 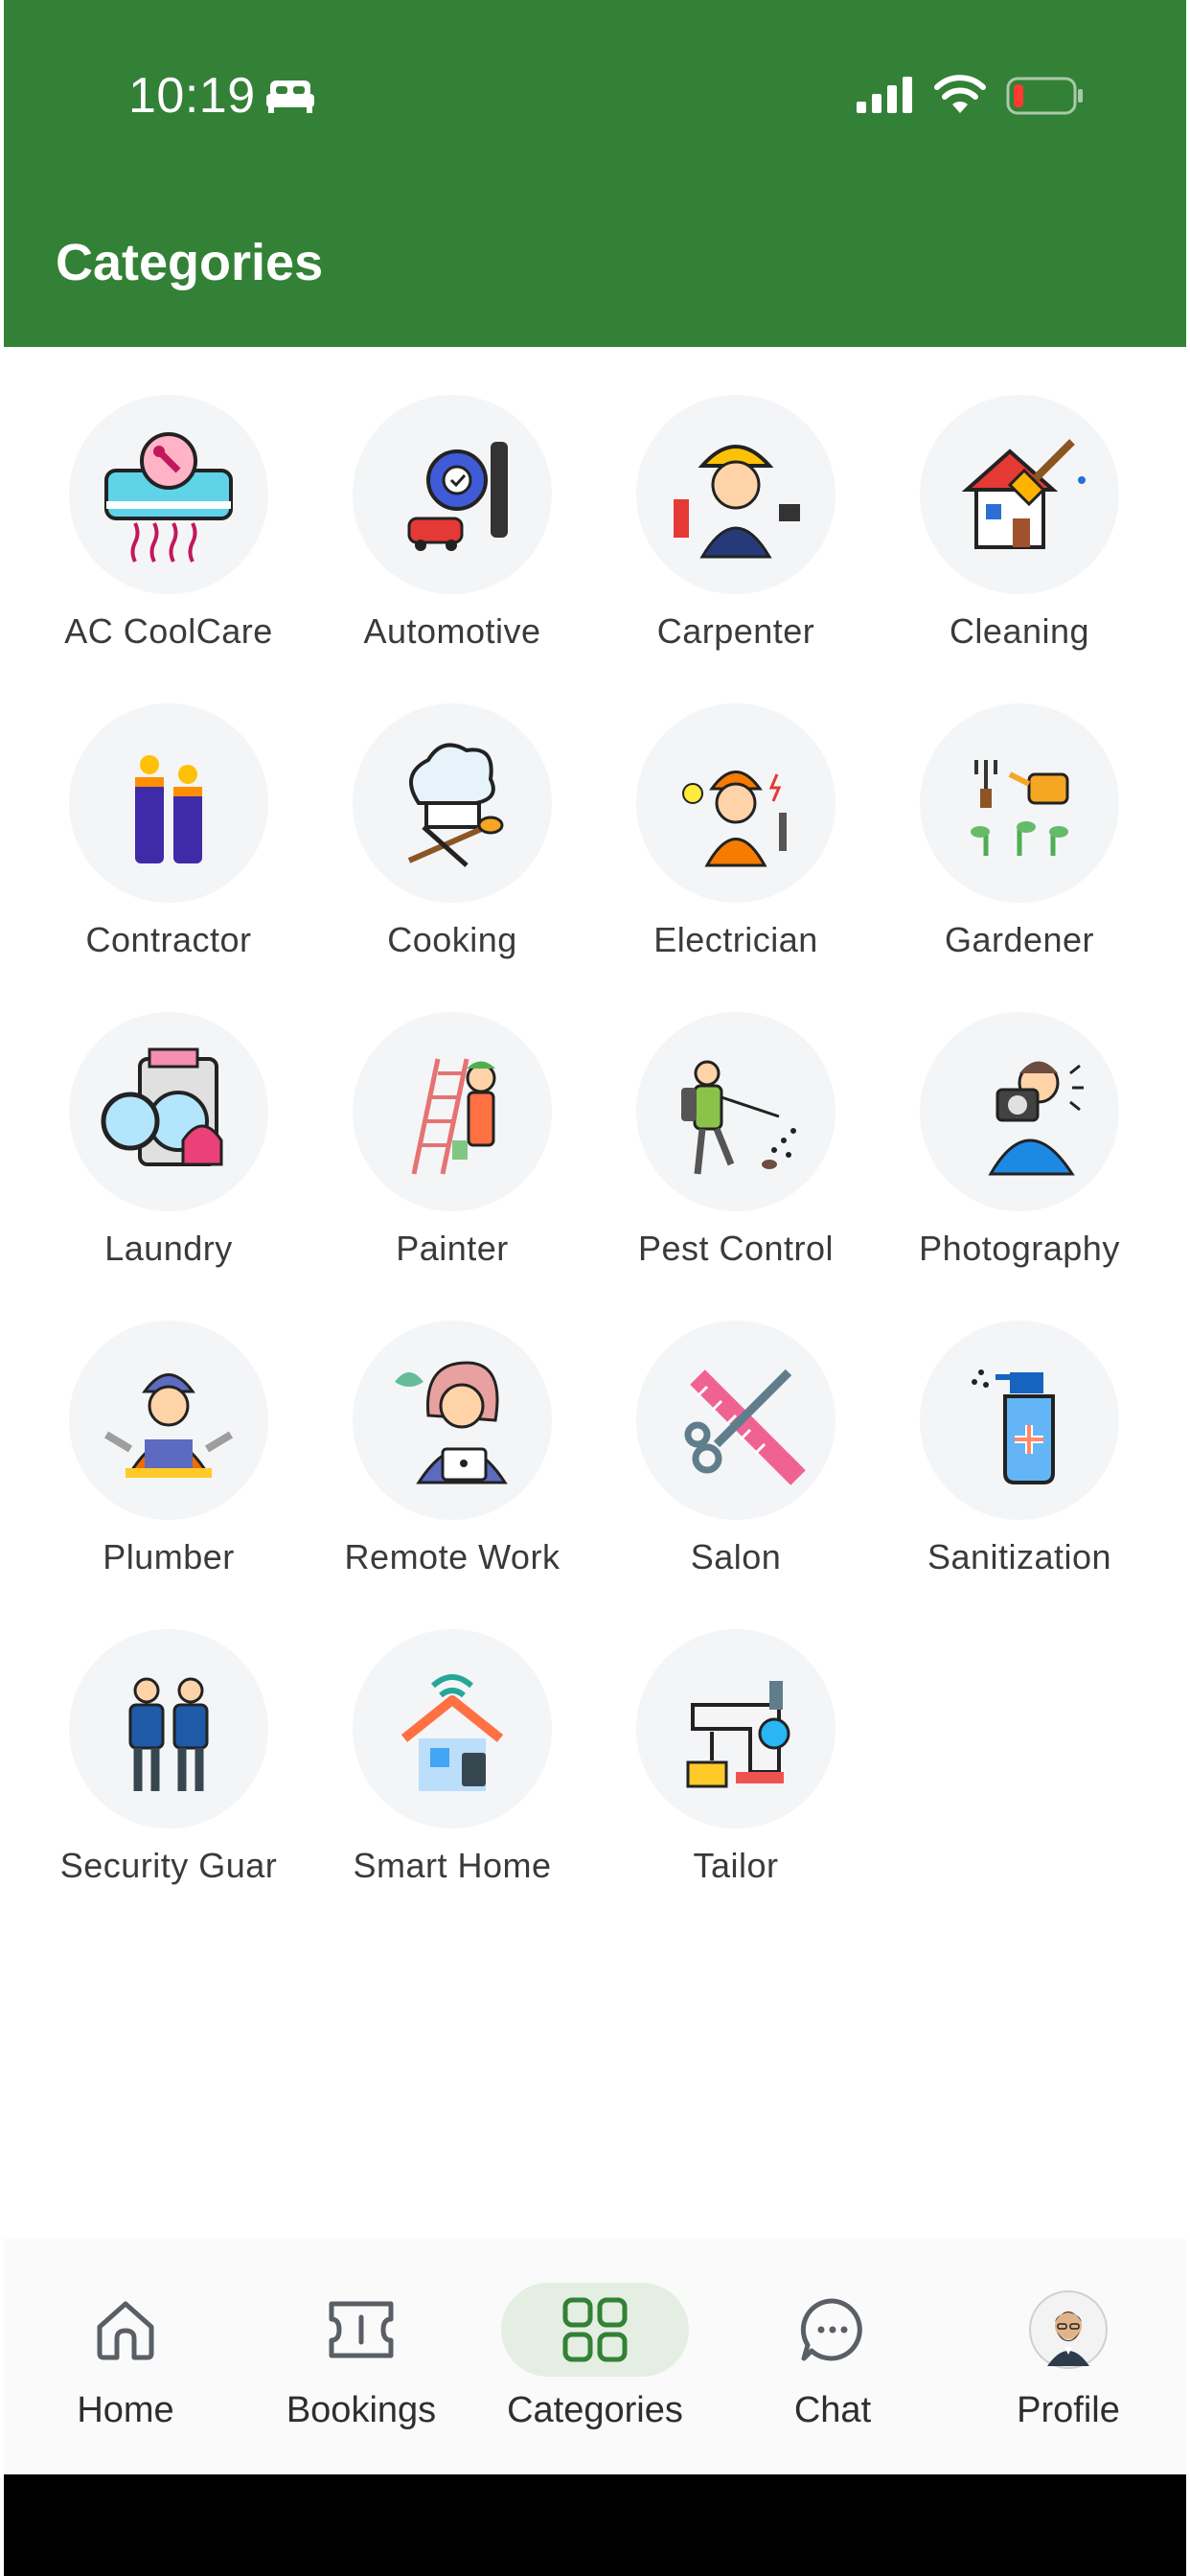 What do you see at coordinates (1069, 2410) in the screenshot?
I see `nav-label: Profile` at bounding box center [1069, 2410].